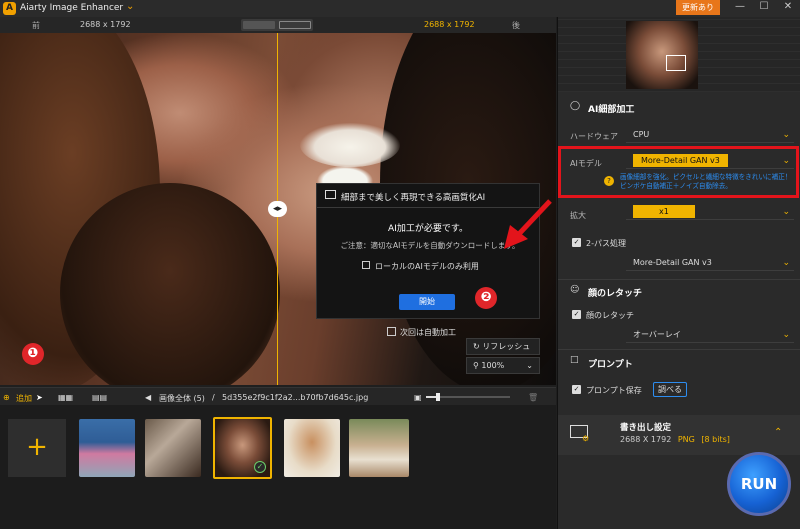 This screenshot has width=800, height=529. I want to click on cursor-icon: ➤, so click(39, 397).